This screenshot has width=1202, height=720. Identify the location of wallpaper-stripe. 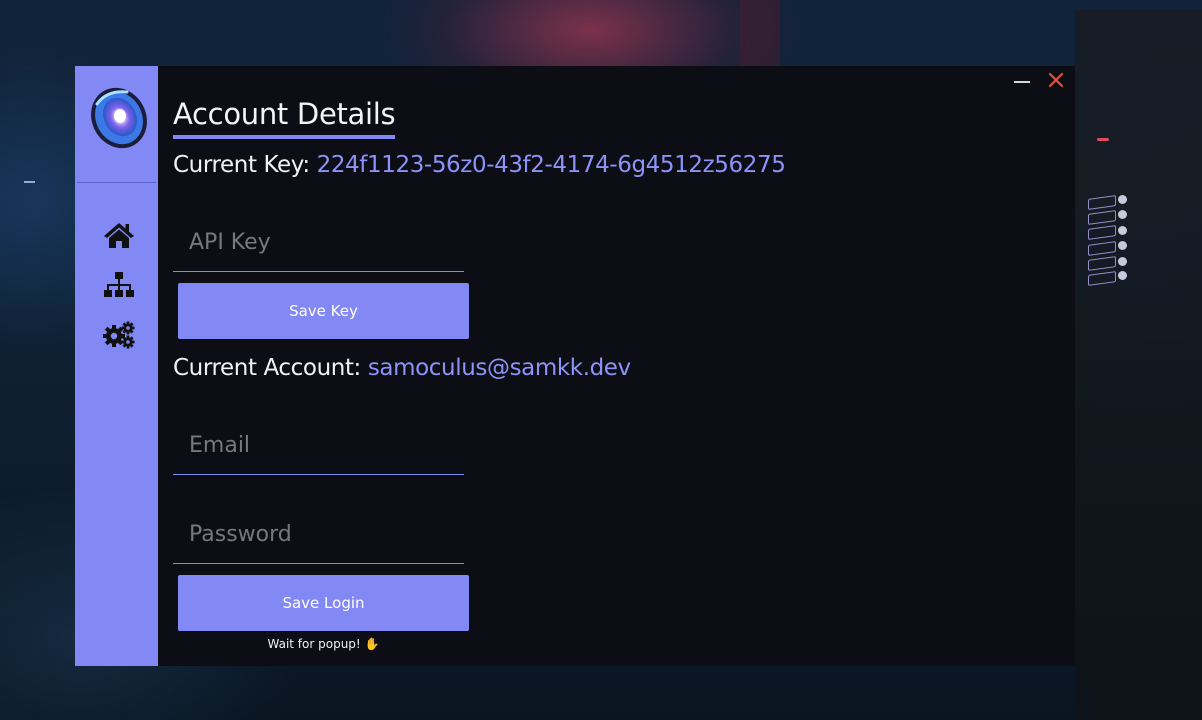
(760, 35).